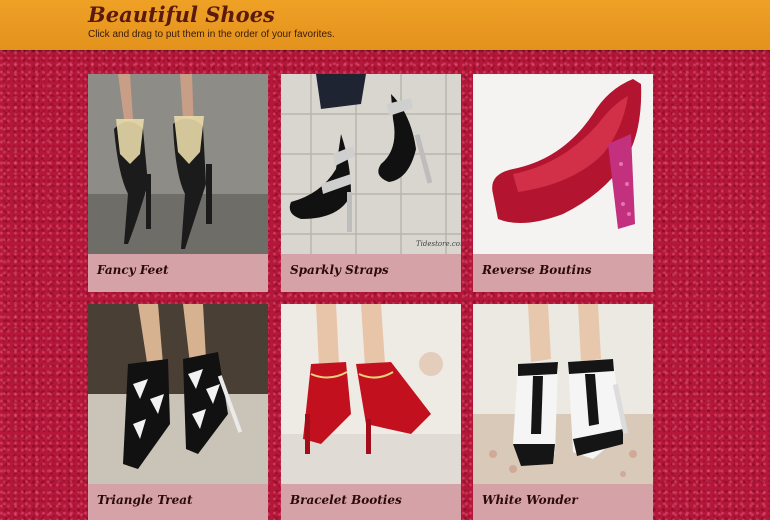 Image resolution: width=770 pixels, height=520 pixels. I want to click on black-white-tstrap-heels-photo, so click(563, 394).